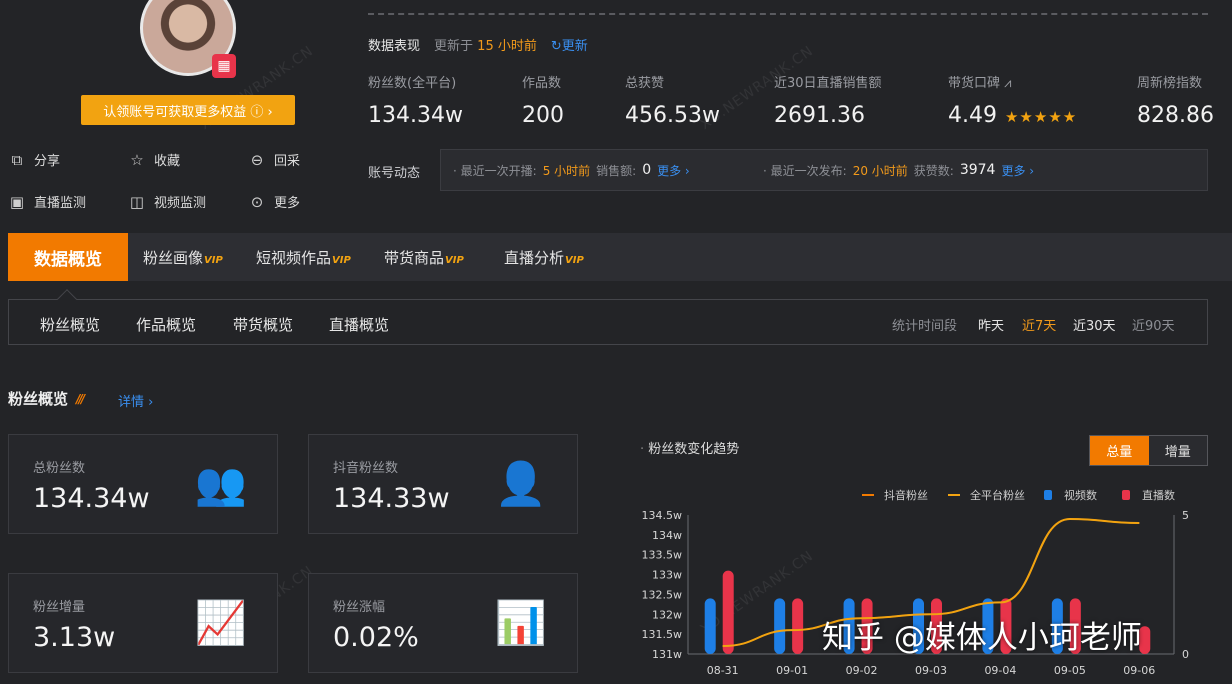 Image resolution: width=1232 pixels, height=684 pixels. I want to click on stat-fans: 粉丝数(全平台) 134.34w, so click(415, 102).